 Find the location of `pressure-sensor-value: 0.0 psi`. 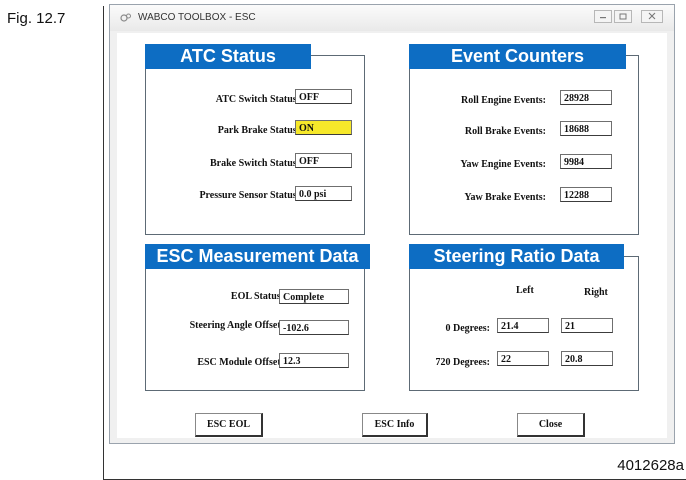

pressure-sensor-value: 0.0 psi is located at coordinates (323, 193).